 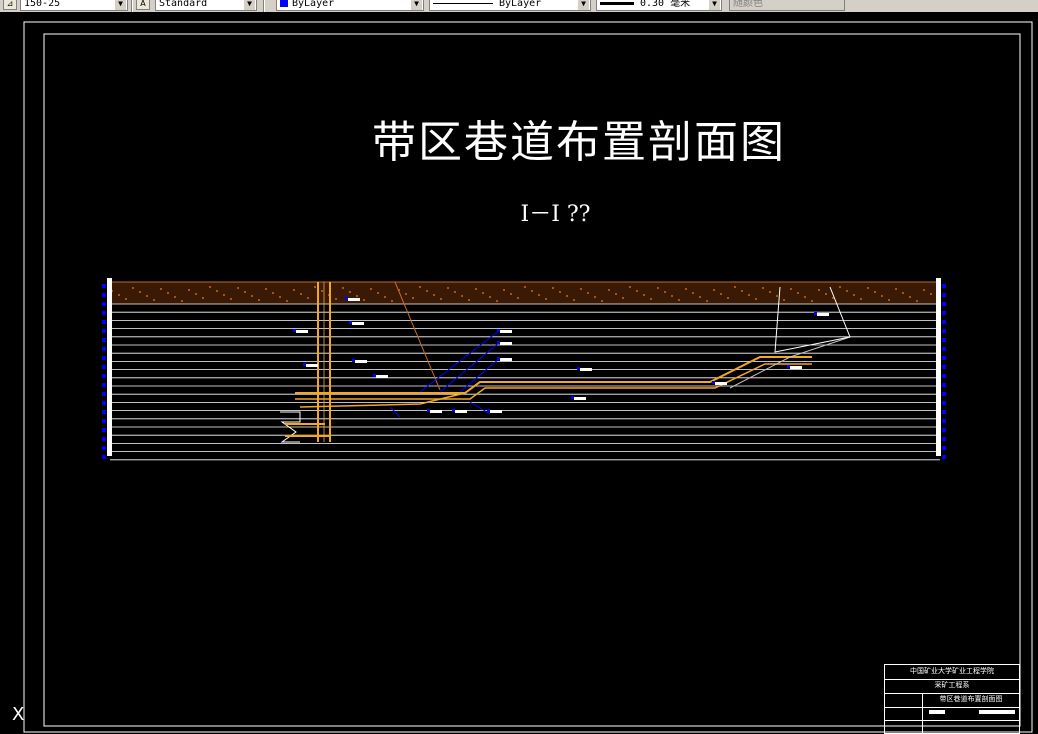 I want to click on color-value: ByLayer, so click(x=313, y=4).